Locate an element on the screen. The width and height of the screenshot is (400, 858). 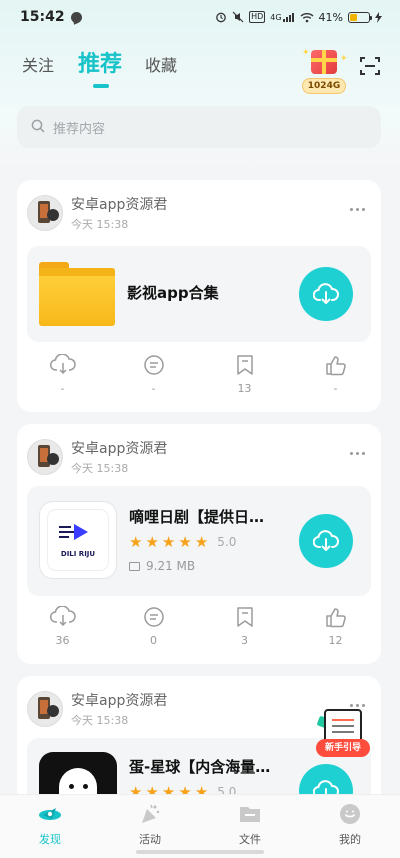
top-tab-bar: 关注 推荐 收藏 ✦ ✦ 1024G is located at coordinates (200, 67).